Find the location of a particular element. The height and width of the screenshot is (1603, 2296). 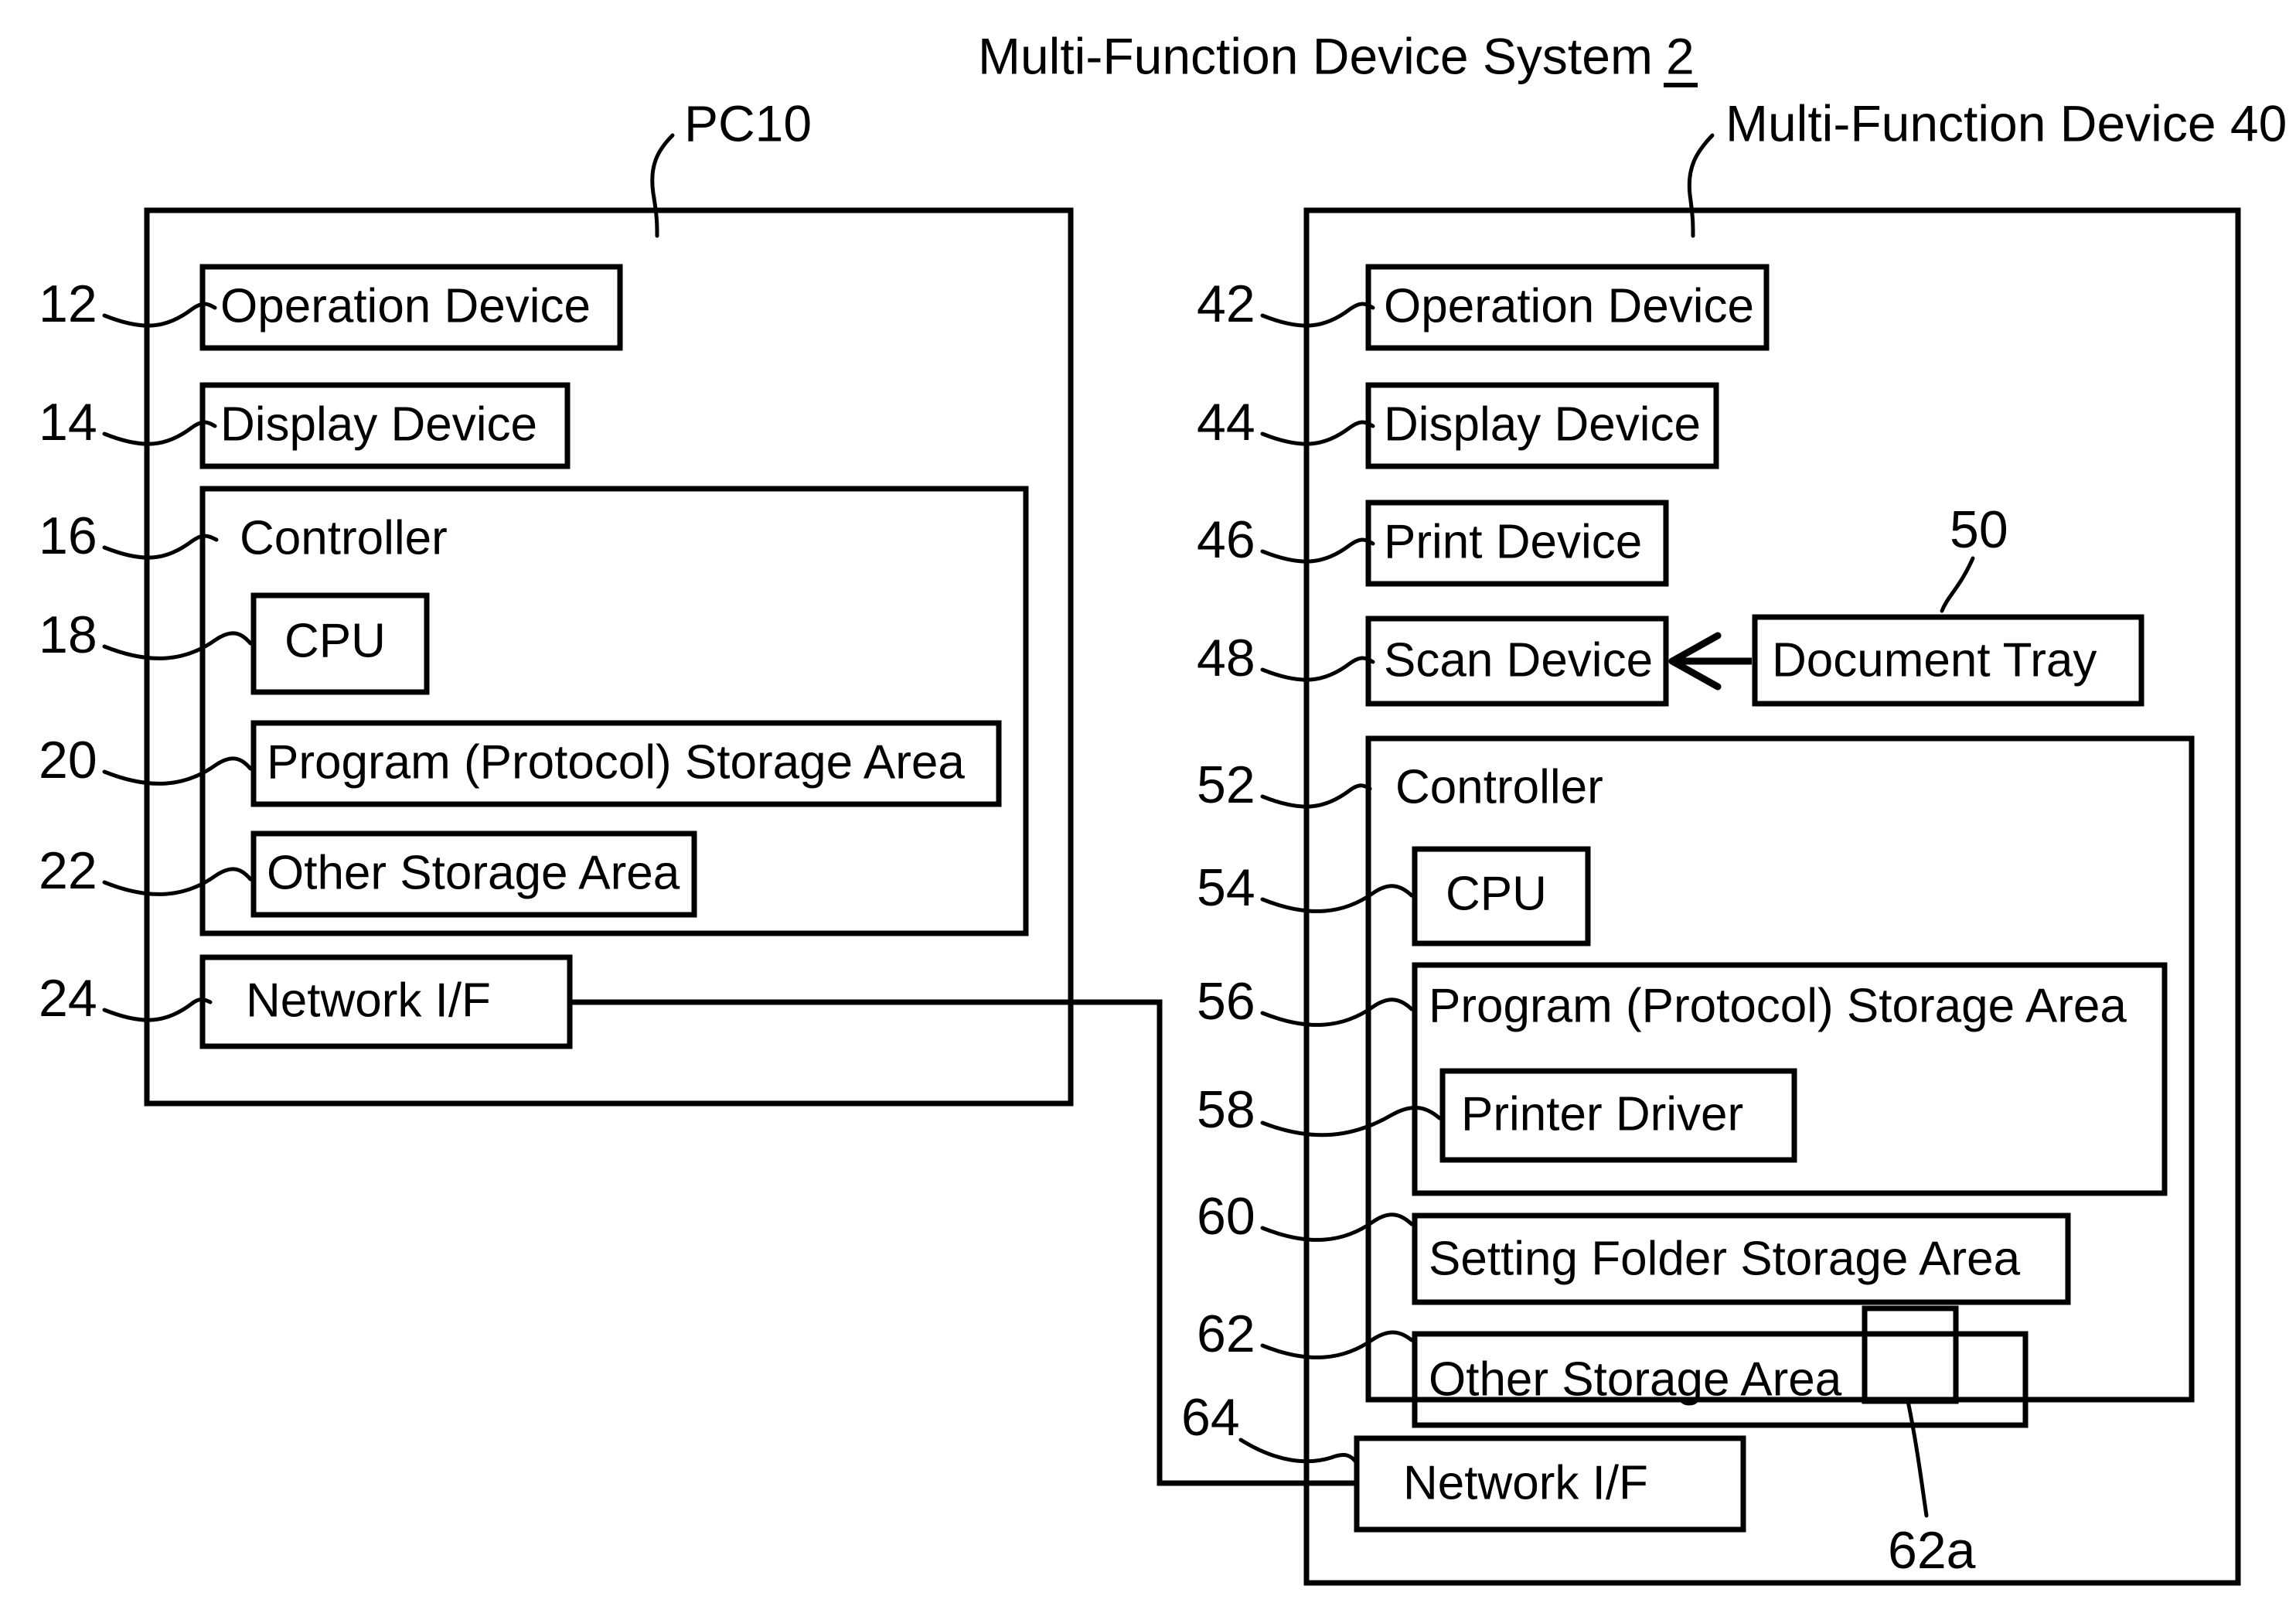

mfd-ref-62a-leader is located at coordinates (1917, 1458).